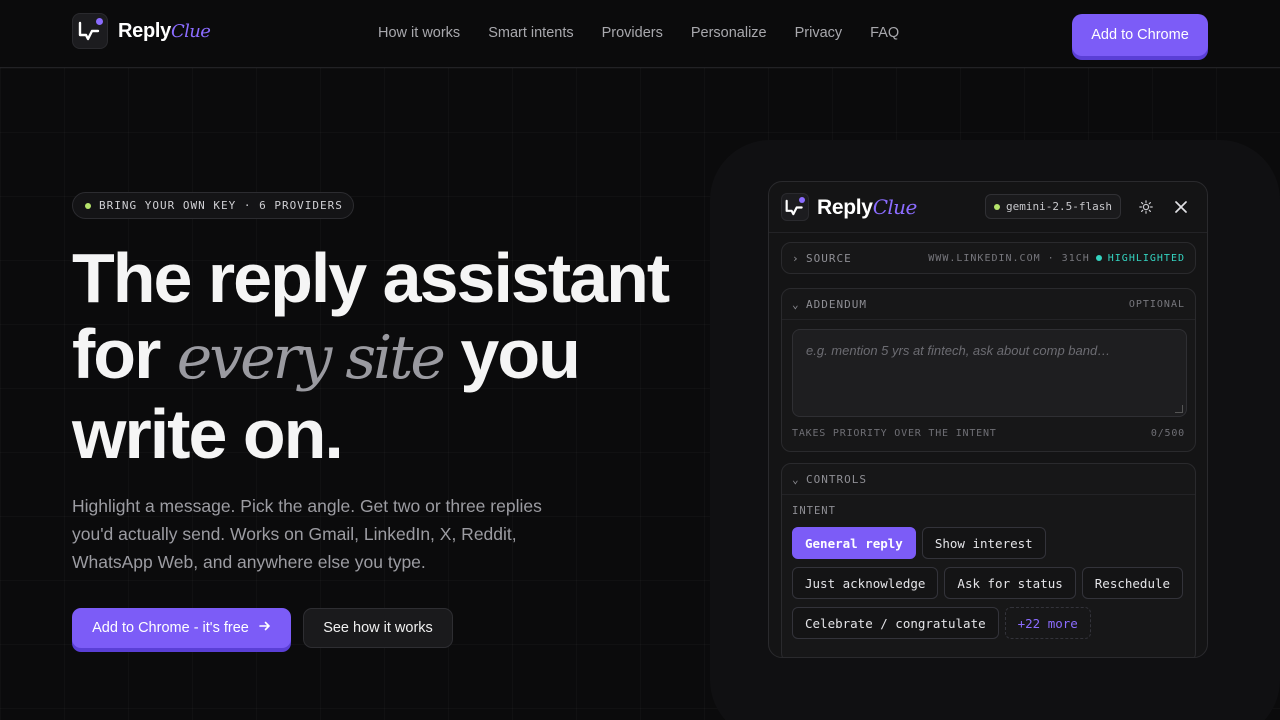 The image size is (1280, 720). What do you see at coordinates (884, 33) in the screenshot?
I see `nav-link-faq: FAQ` at bounding box center [884, 33].